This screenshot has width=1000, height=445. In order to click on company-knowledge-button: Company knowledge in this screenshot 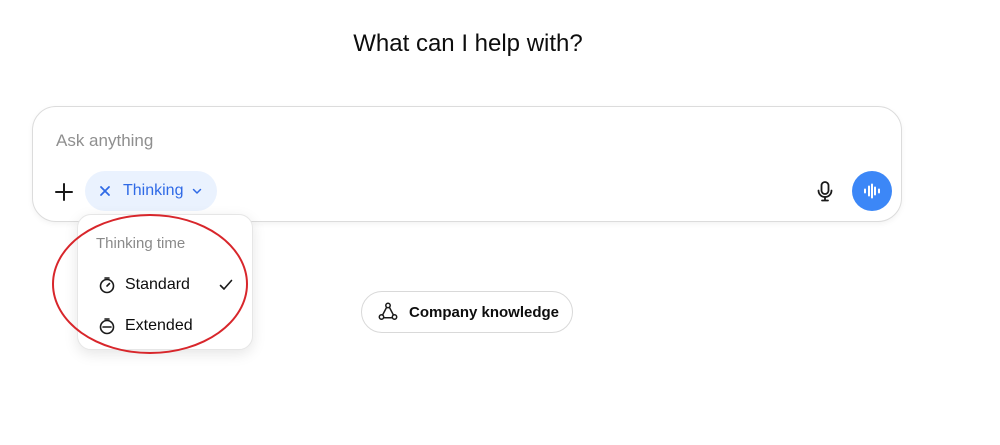, I will do `click(467, 312)`.